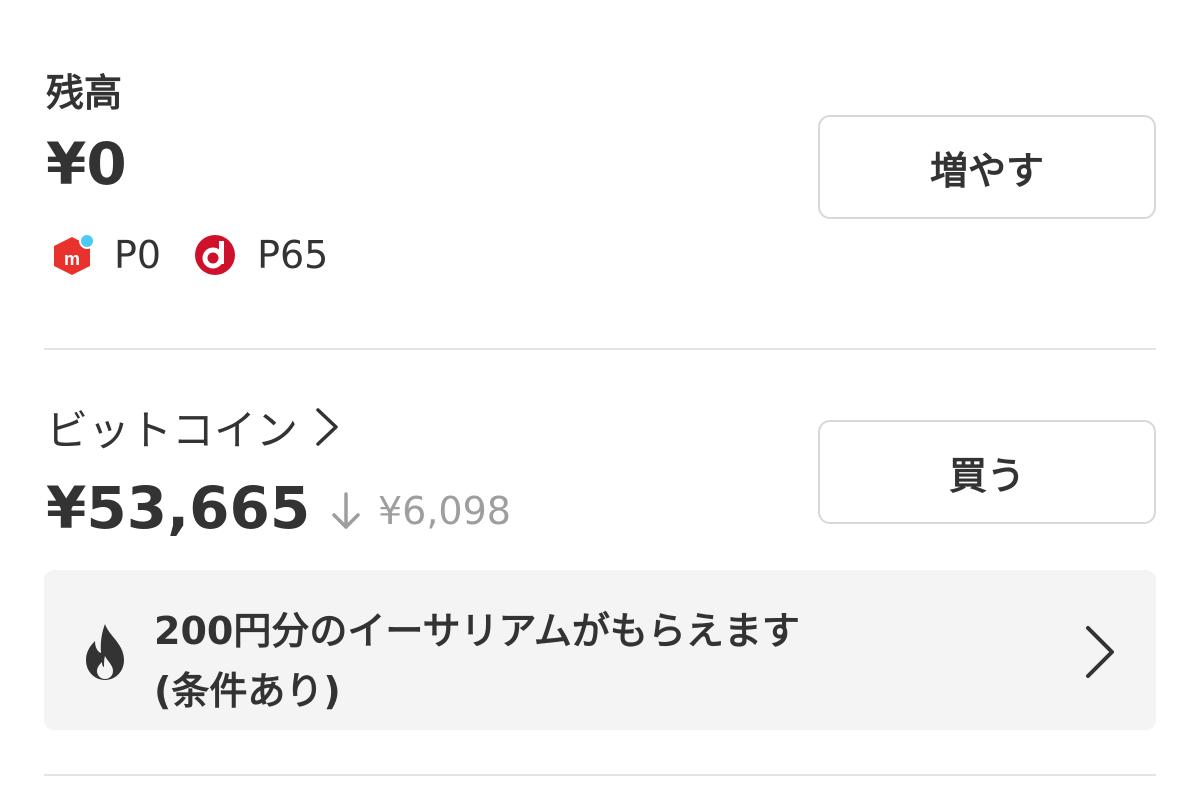 The image size is (1200, 787). What do you see at coordinates (105, 652) in the screenshot?
I see `flame-icon` at bounding box center [105, 652].